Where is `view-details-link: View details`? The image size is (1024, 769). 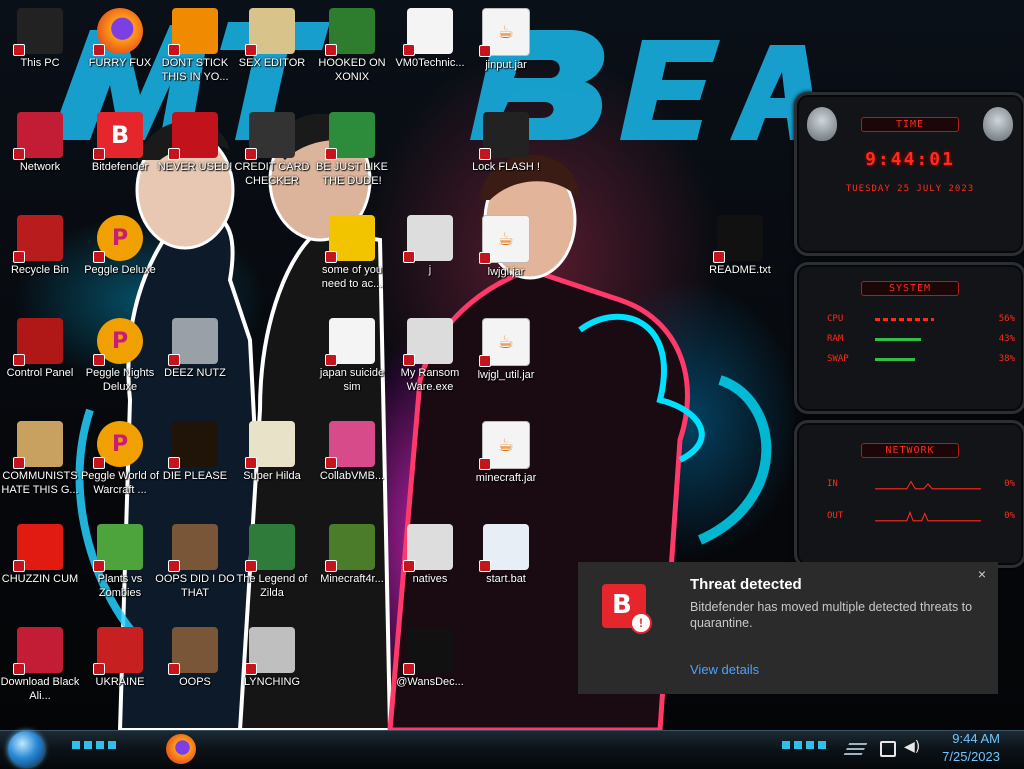
view-details-link: View details is located at coordinates (724, 669).